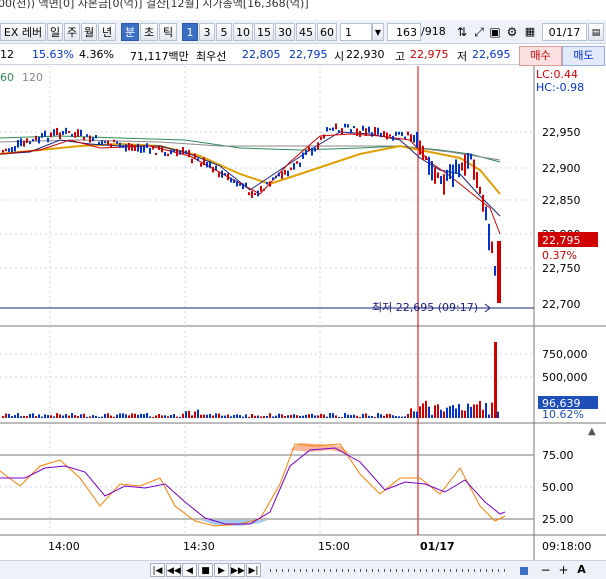 This screenshot has width=606, height=579. Describe the element at coordinates (558, 487) in the screenshot. I see `stoch-axis-label: 50.00` at that location.